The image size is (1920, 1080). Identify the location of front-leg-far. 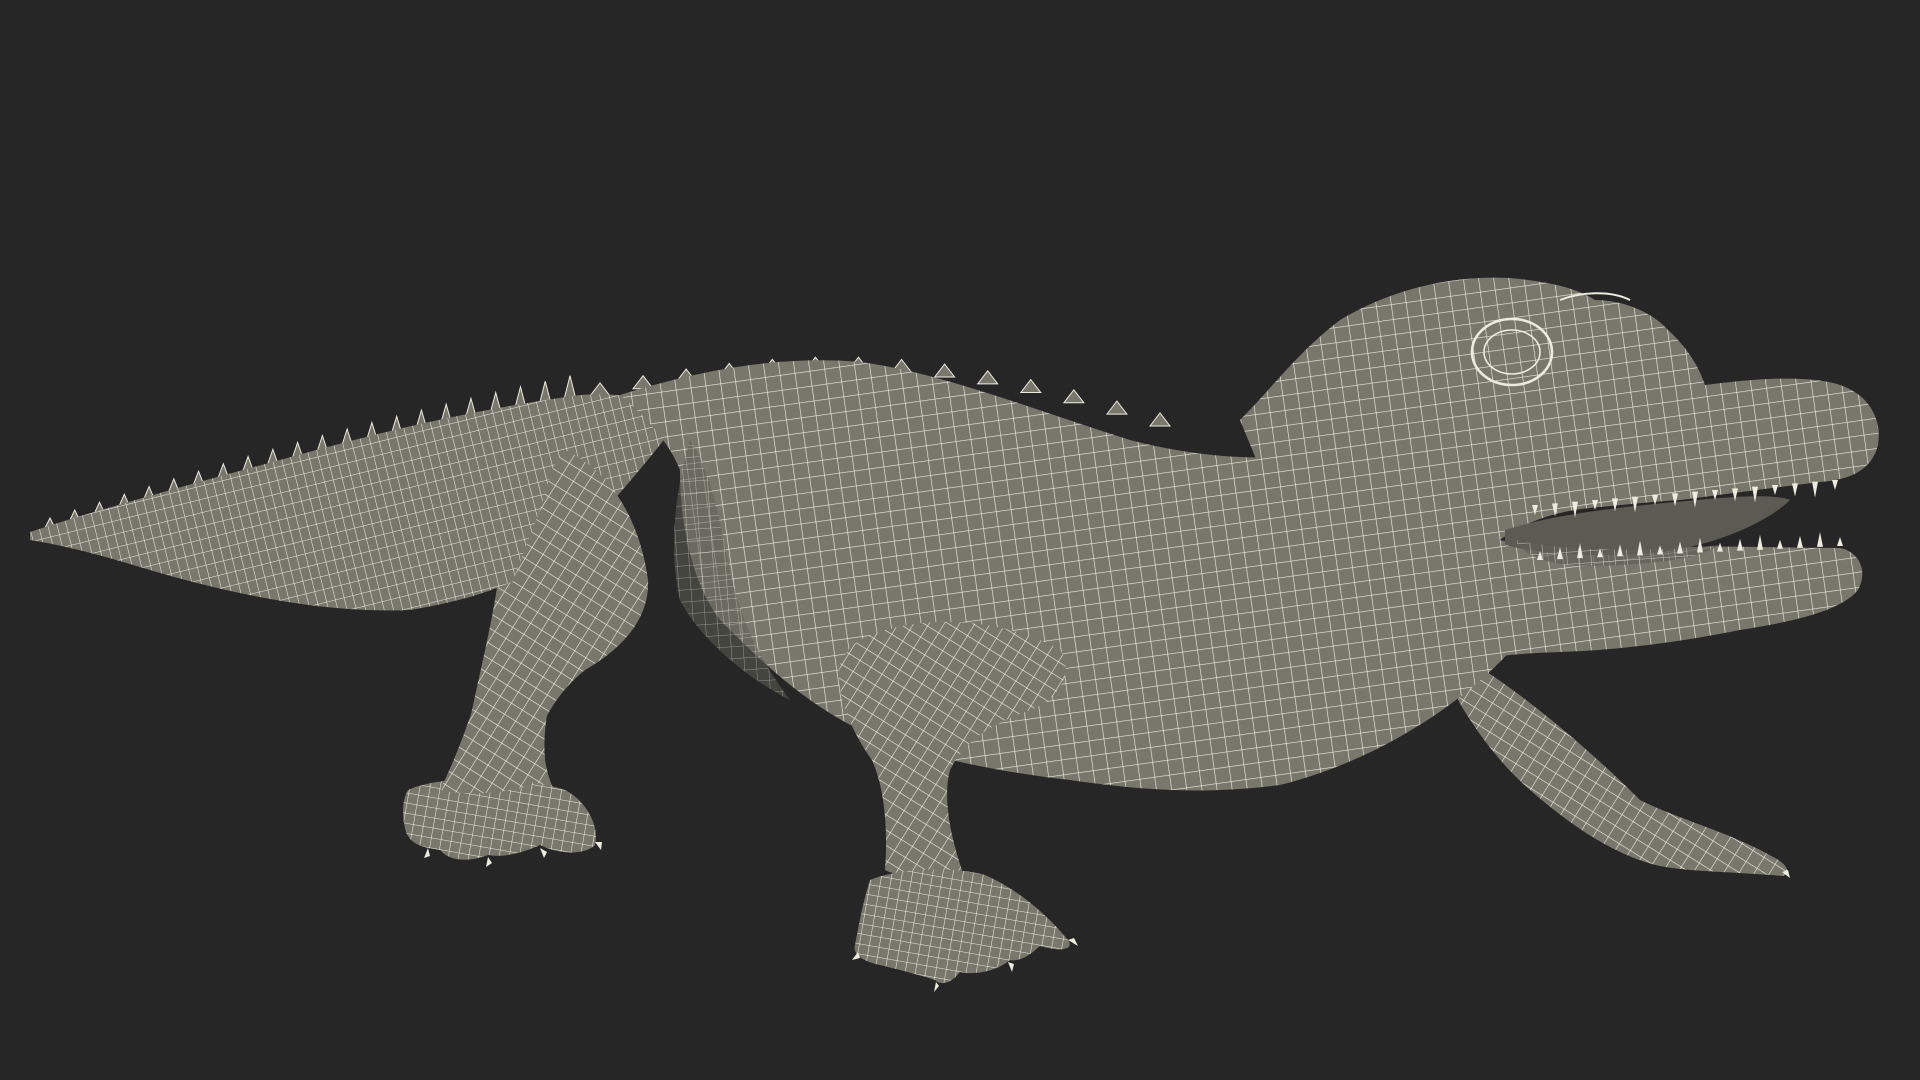
(1623, 765).